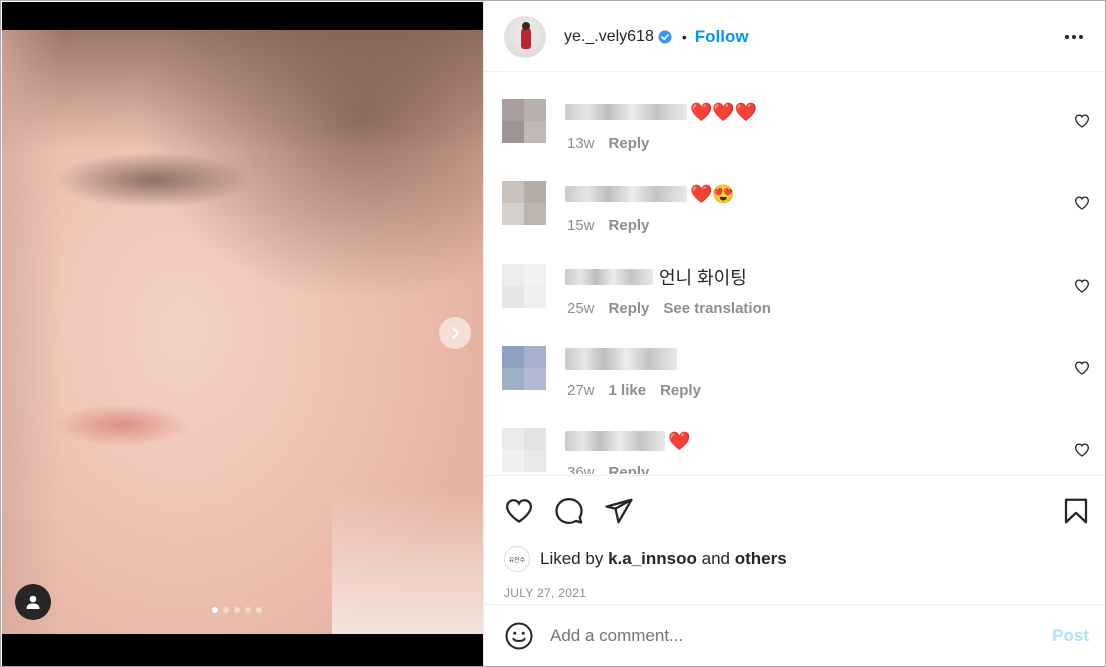 This screenshot has width=1106, height=667. Describe the element at coordinates (608, 225) in the screenshot. I see `comment-meta: 15w Reply` at that location.